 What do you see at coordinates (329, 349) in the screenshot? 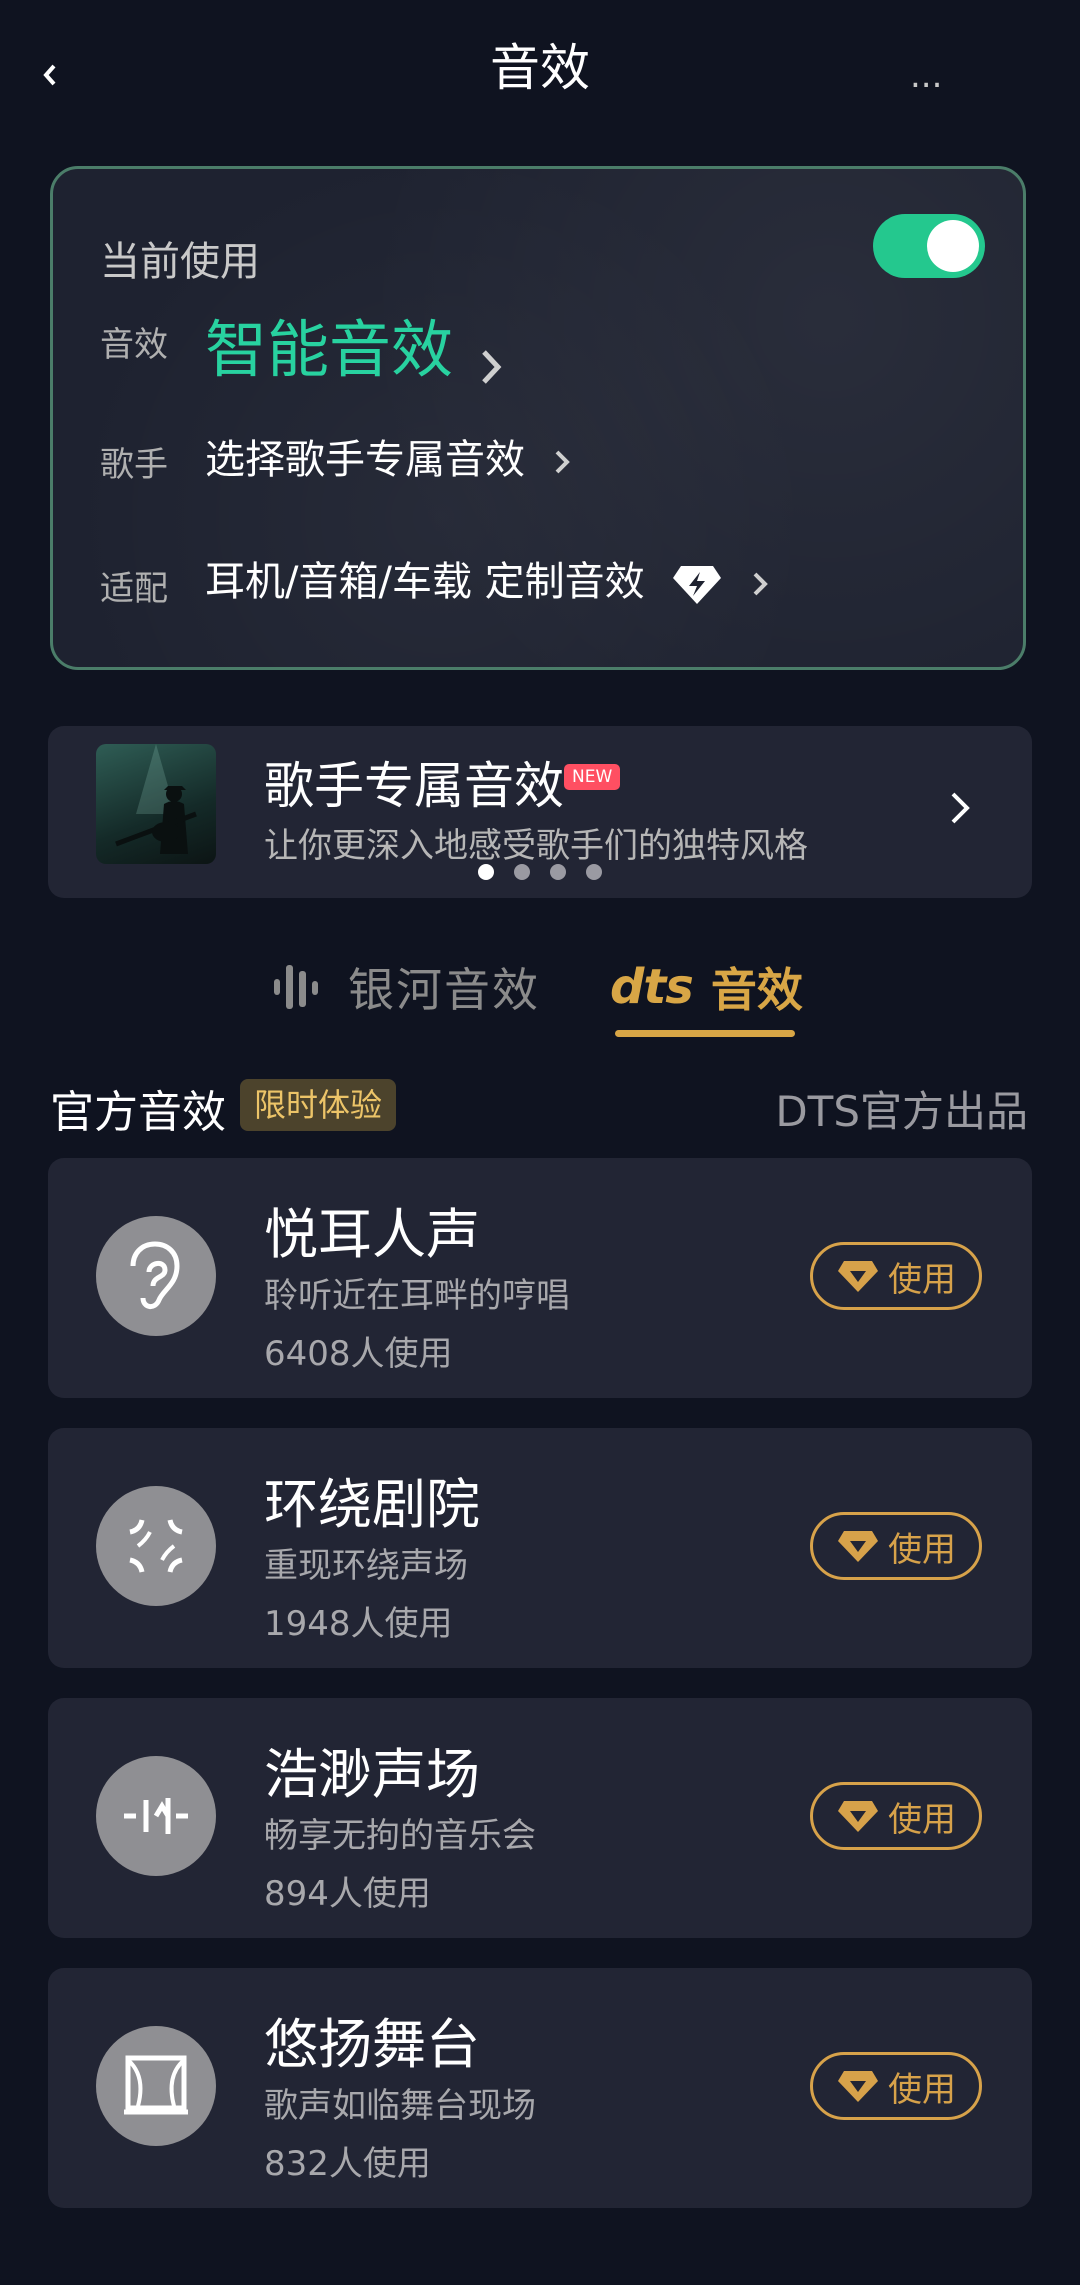
I see `current-effect-value: 智能音效` at bounding box center [329, 349].